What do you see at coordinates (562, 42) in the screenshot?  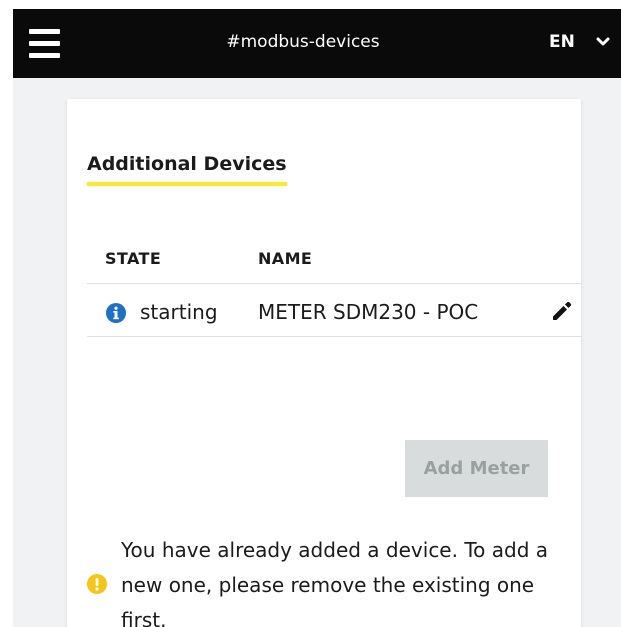 I see `language-selector: EN` at bounding box center [562, 42].